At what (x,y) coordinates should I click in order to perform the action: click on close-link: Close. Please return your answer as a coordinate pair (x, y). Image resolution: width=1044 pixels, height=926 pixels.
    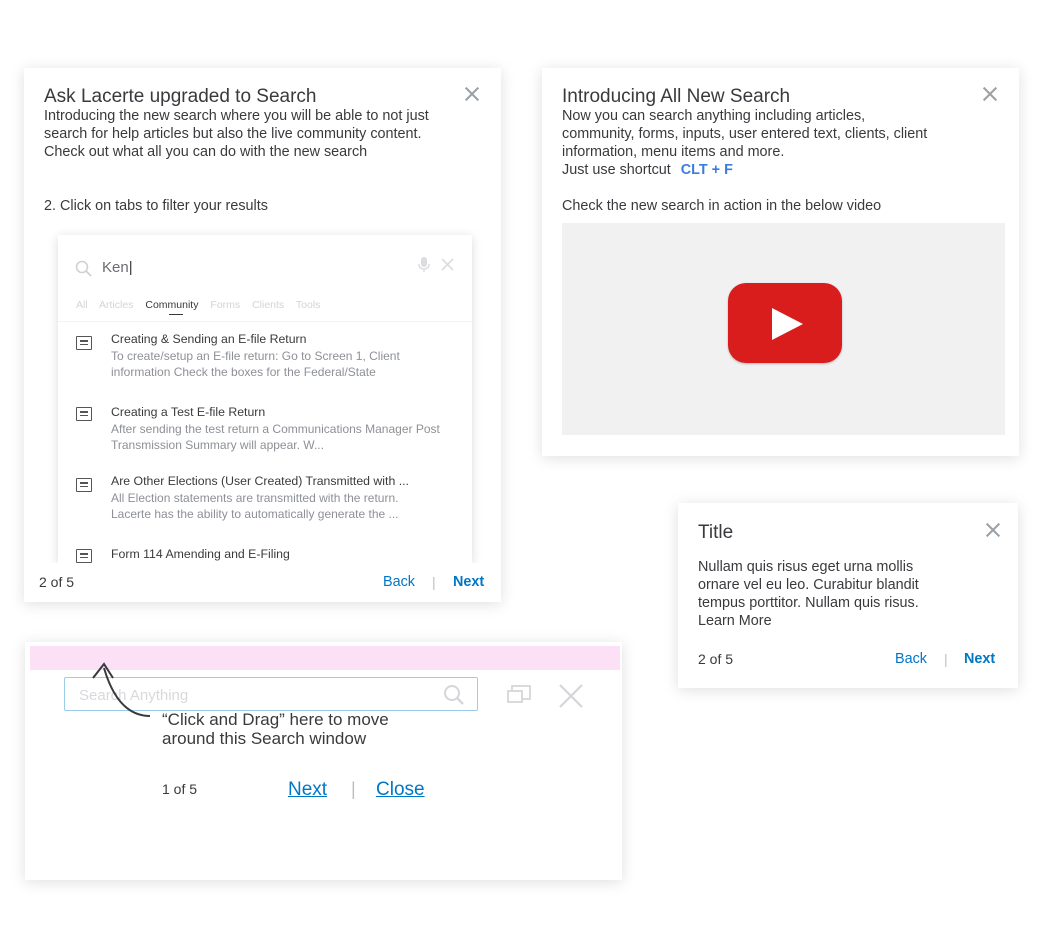
    Looking at the image, I should click on (400, 790).